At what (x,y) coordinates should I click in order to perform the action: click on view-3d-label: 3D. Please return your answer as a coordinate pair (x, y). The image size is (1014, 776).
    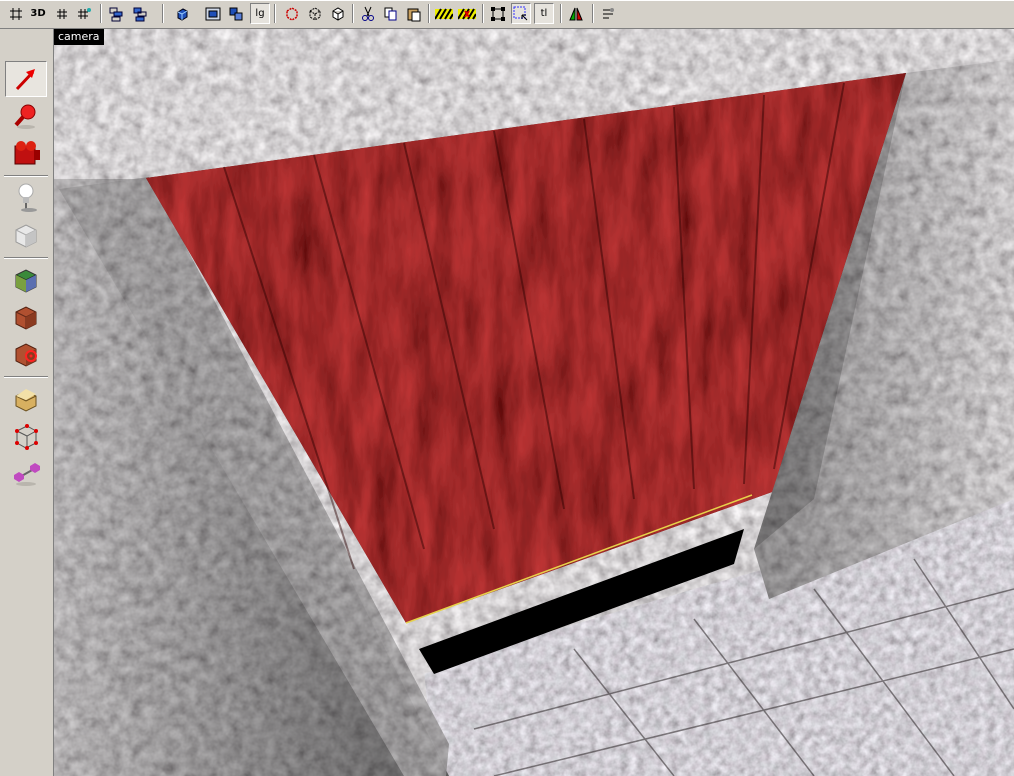
    Looking at the image, I should click on (38, 13).